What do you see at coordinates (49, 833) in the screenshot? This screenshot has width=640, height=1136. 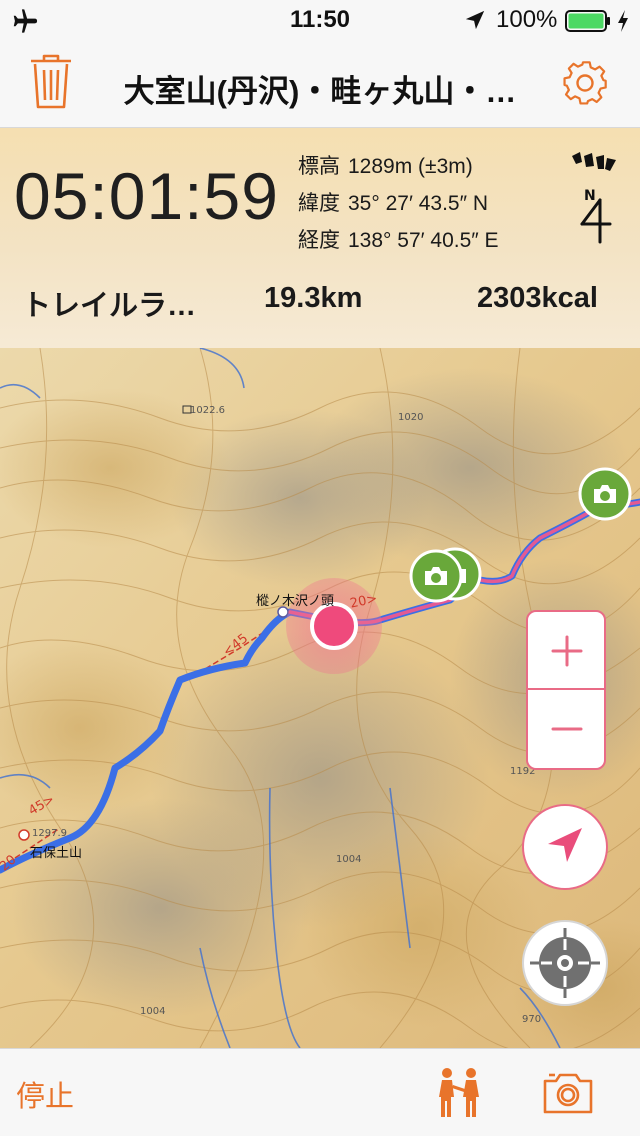 I see `elevation-label: 1297.9` at bounding box center [49, 833].